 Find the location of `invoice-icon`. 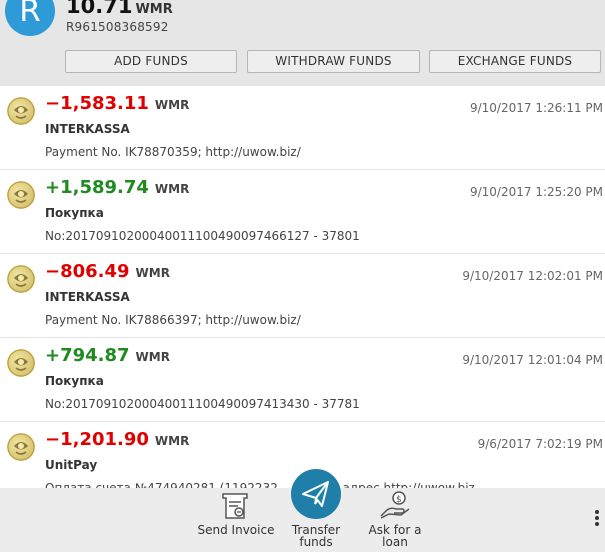

invoice-icon is located at coordinates (235, 506).